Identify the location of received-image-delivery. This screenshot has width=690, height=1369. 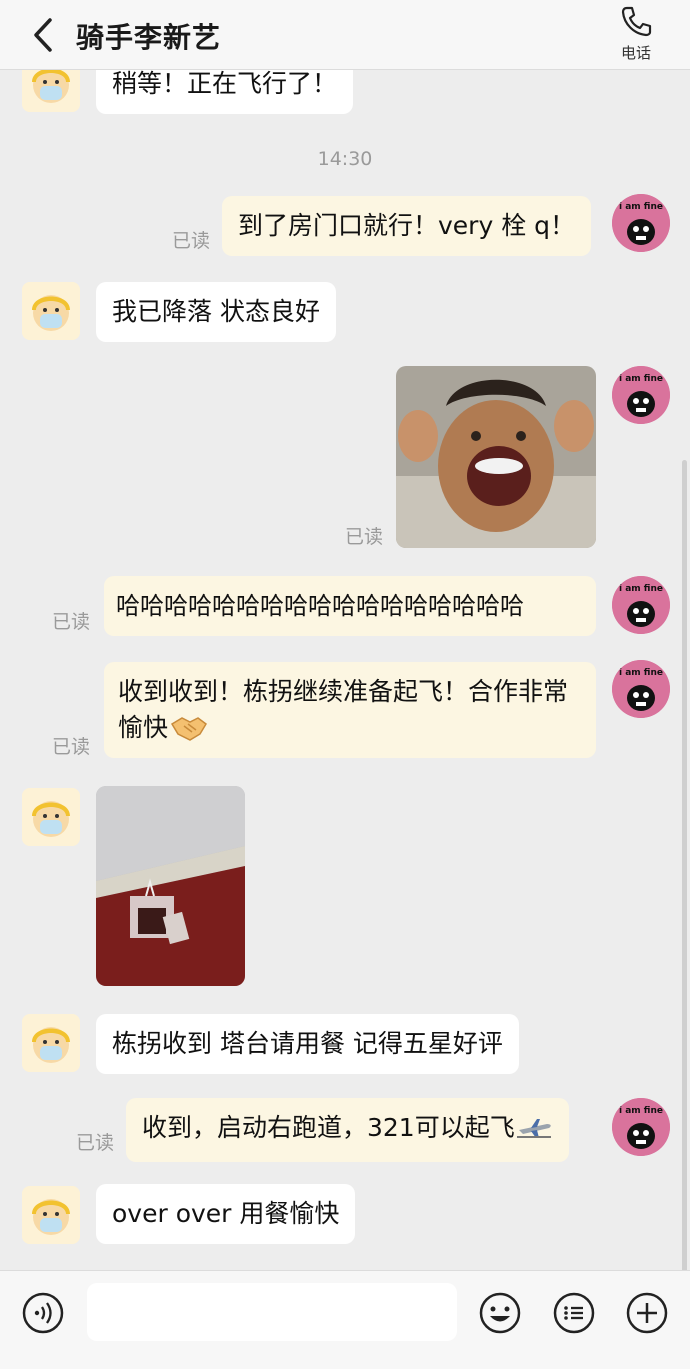
(170, 886).